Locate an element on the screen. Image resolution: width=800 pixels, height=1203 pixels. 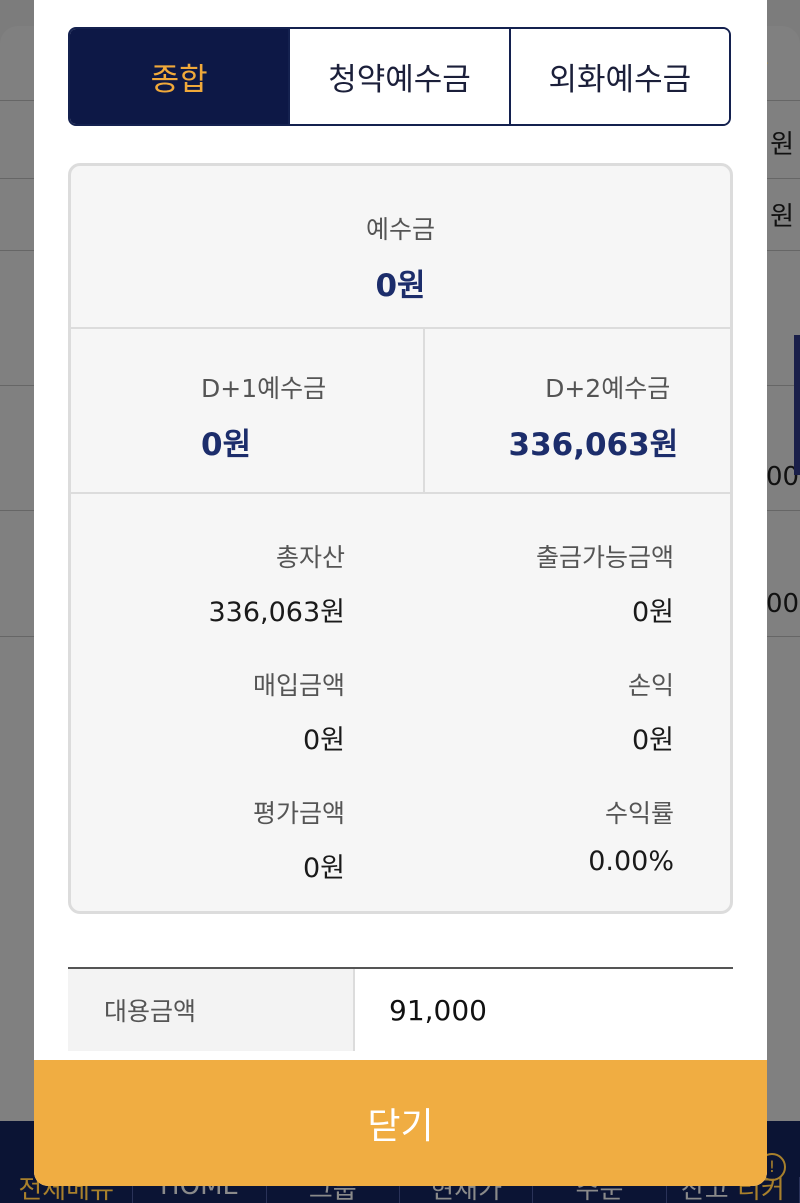
d1-value: 0원 is located at coordinates (226, 445).